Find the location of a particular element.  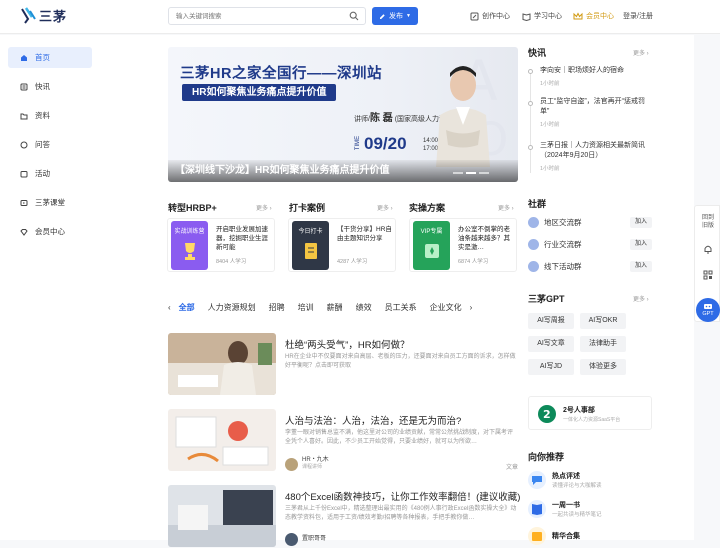

flash-item: 员工“监守自盗”，法官再开“惩戒罚单” 1小时前 is located at coordinates (595, 112).